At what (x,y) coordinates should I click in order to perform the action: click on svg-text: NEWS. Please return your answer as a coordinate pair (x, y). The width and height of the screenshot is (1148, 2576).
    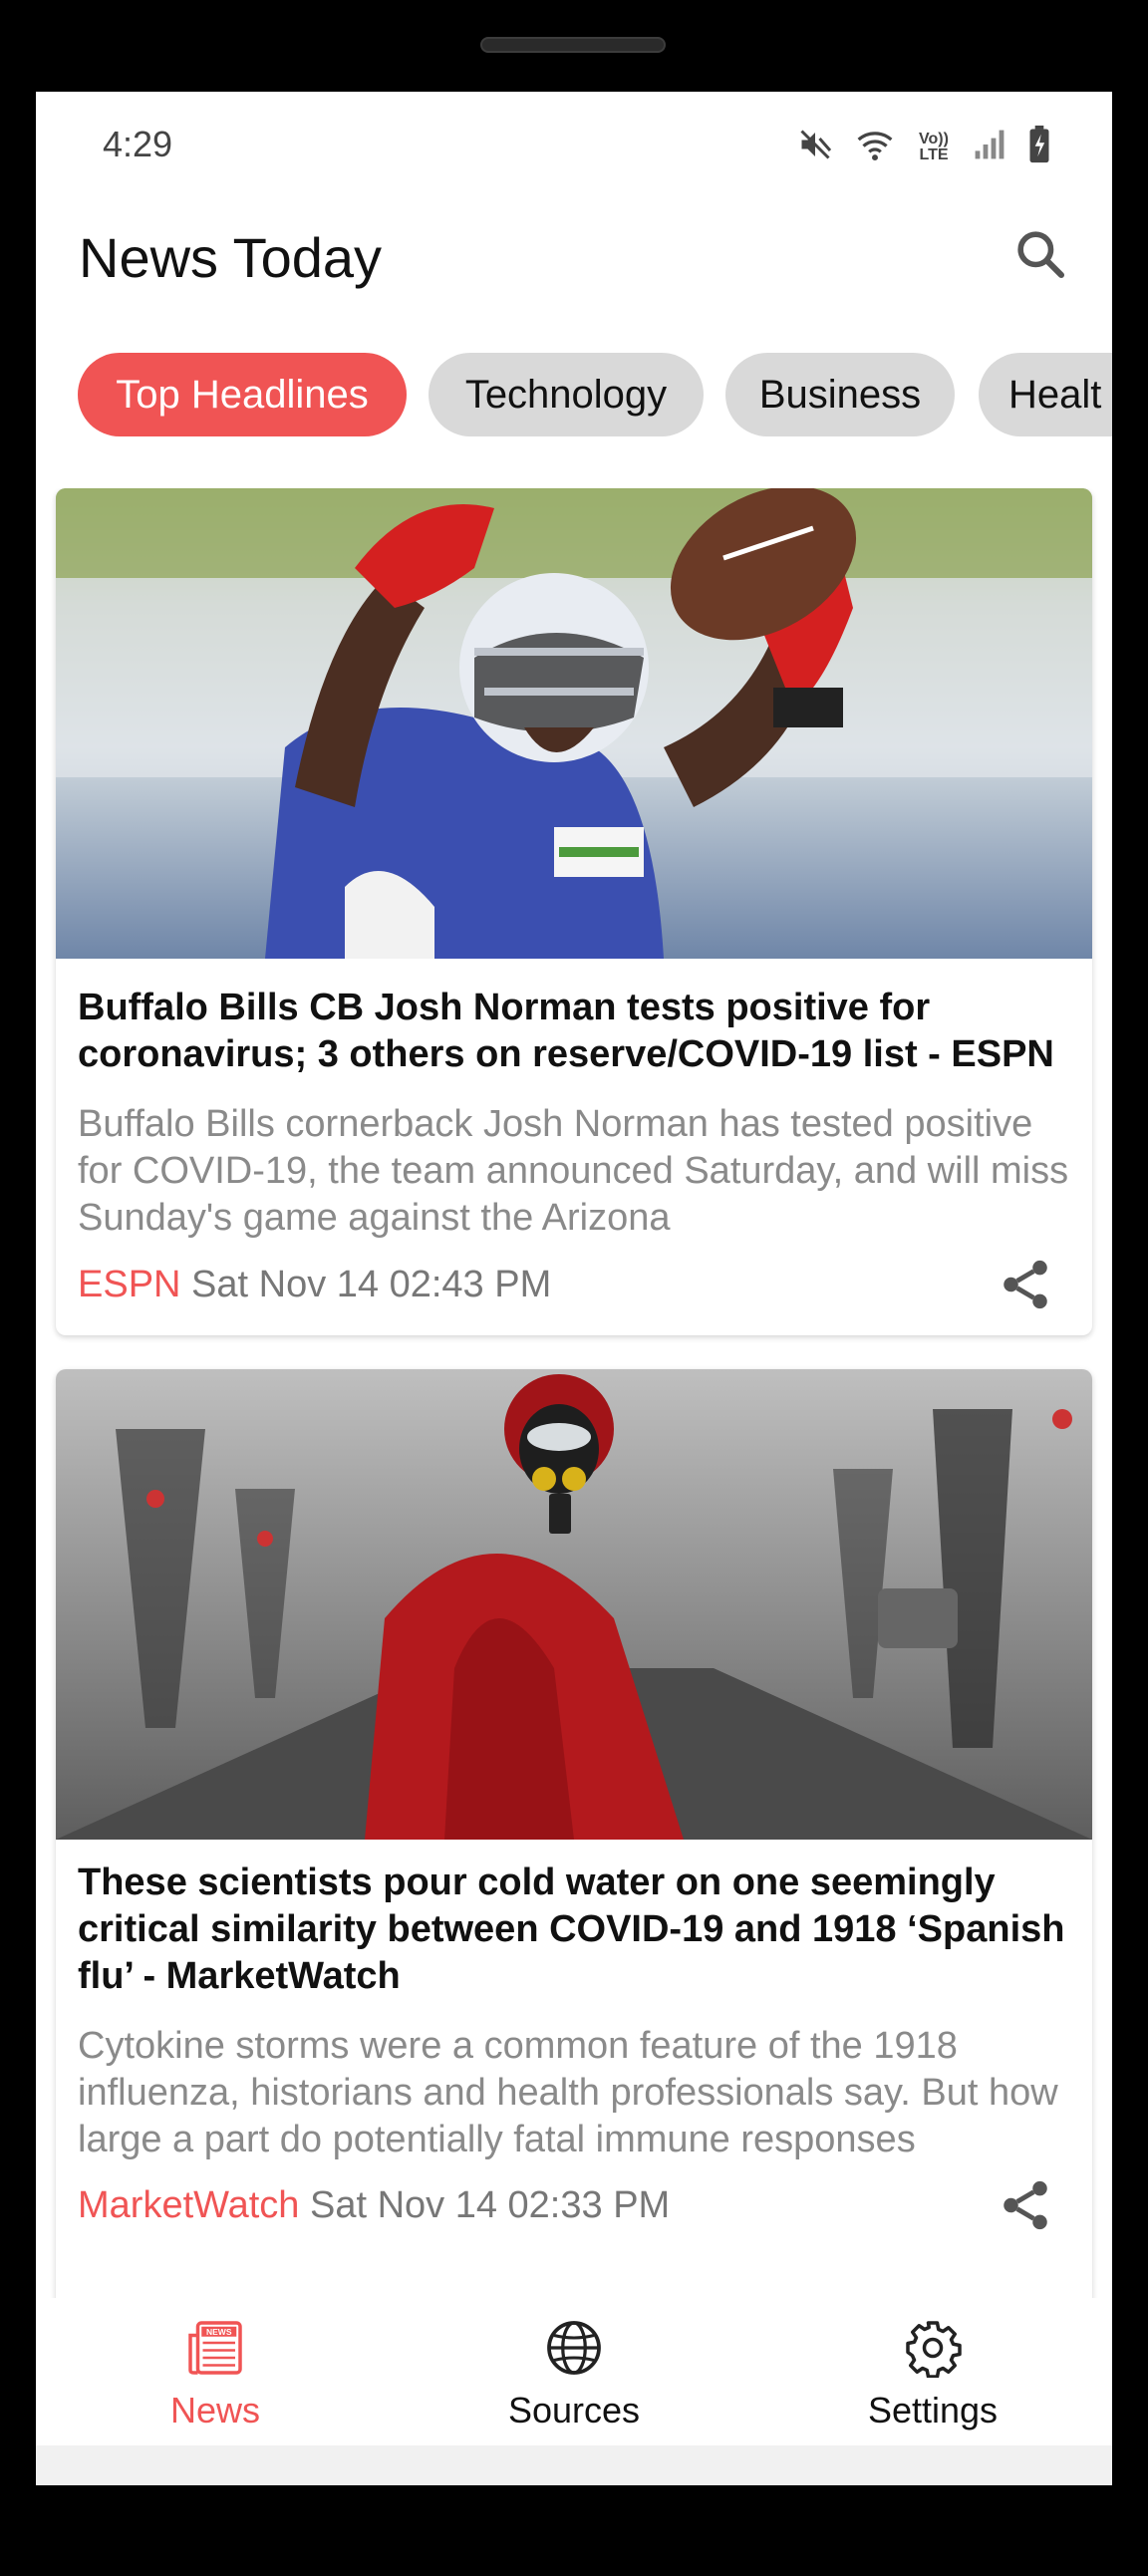
    Looking at the image, I should click on (219, 2332).